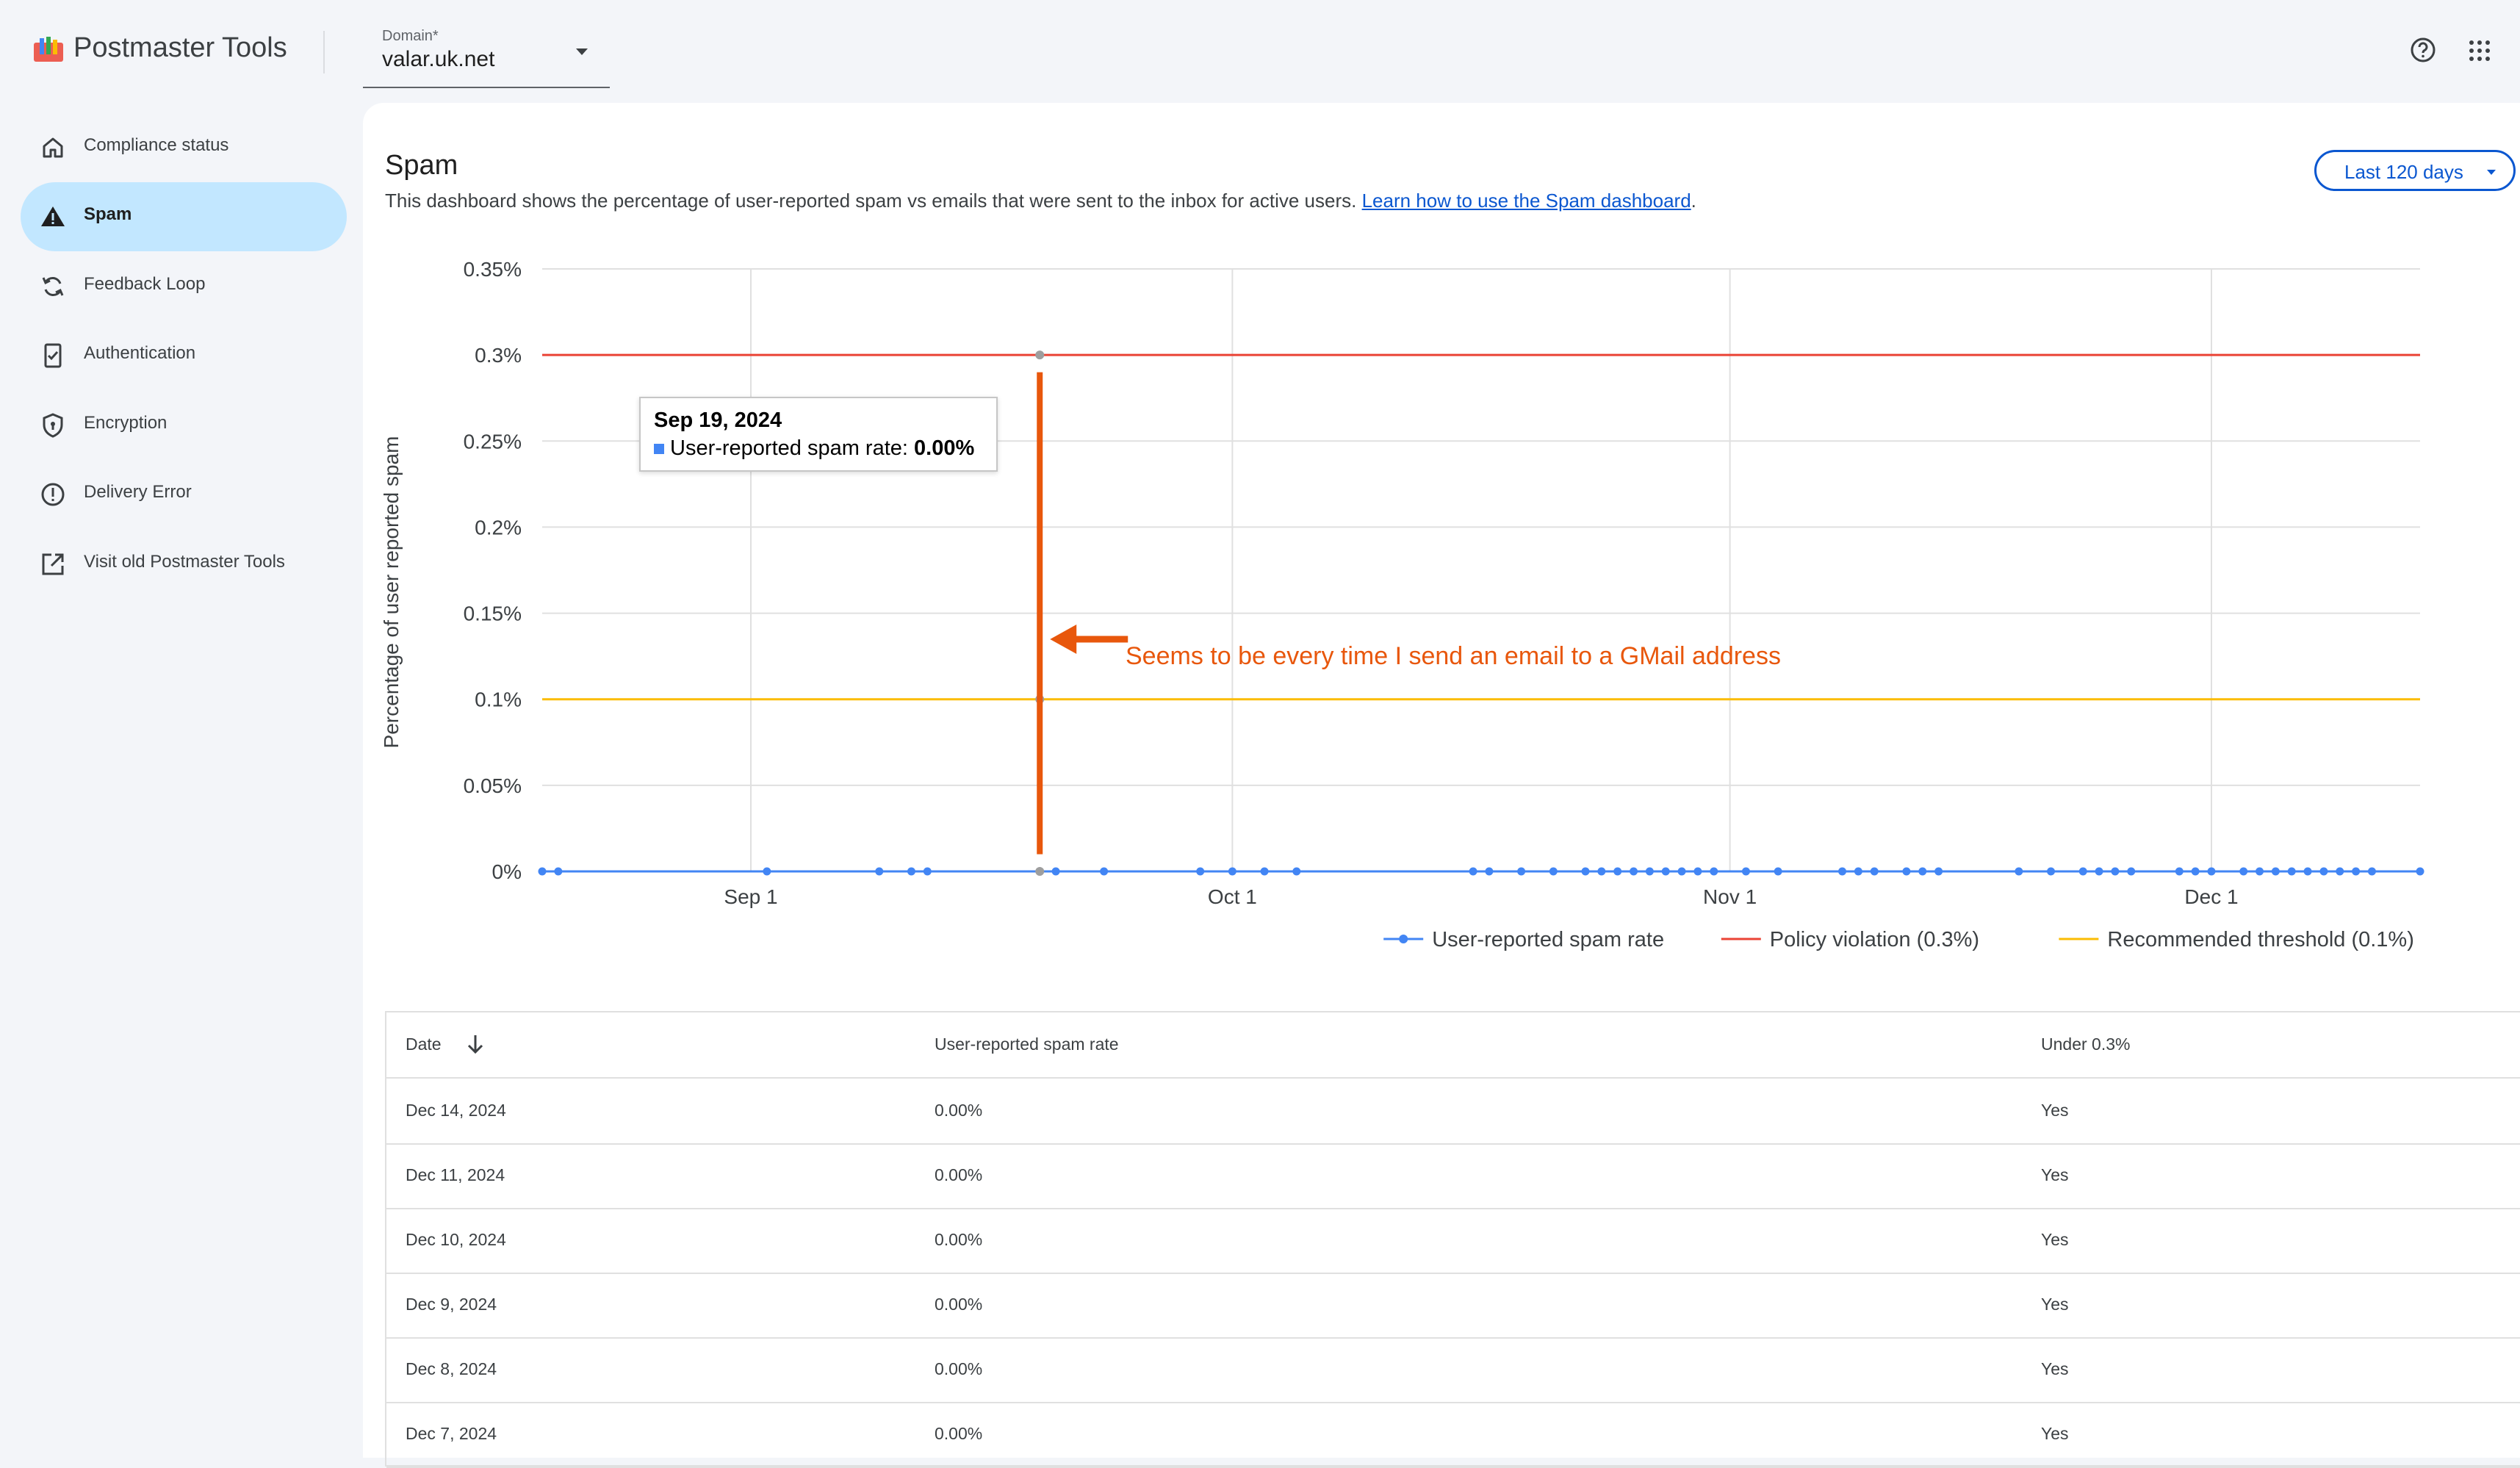  I want to click on header-divider, so click(324, 52).